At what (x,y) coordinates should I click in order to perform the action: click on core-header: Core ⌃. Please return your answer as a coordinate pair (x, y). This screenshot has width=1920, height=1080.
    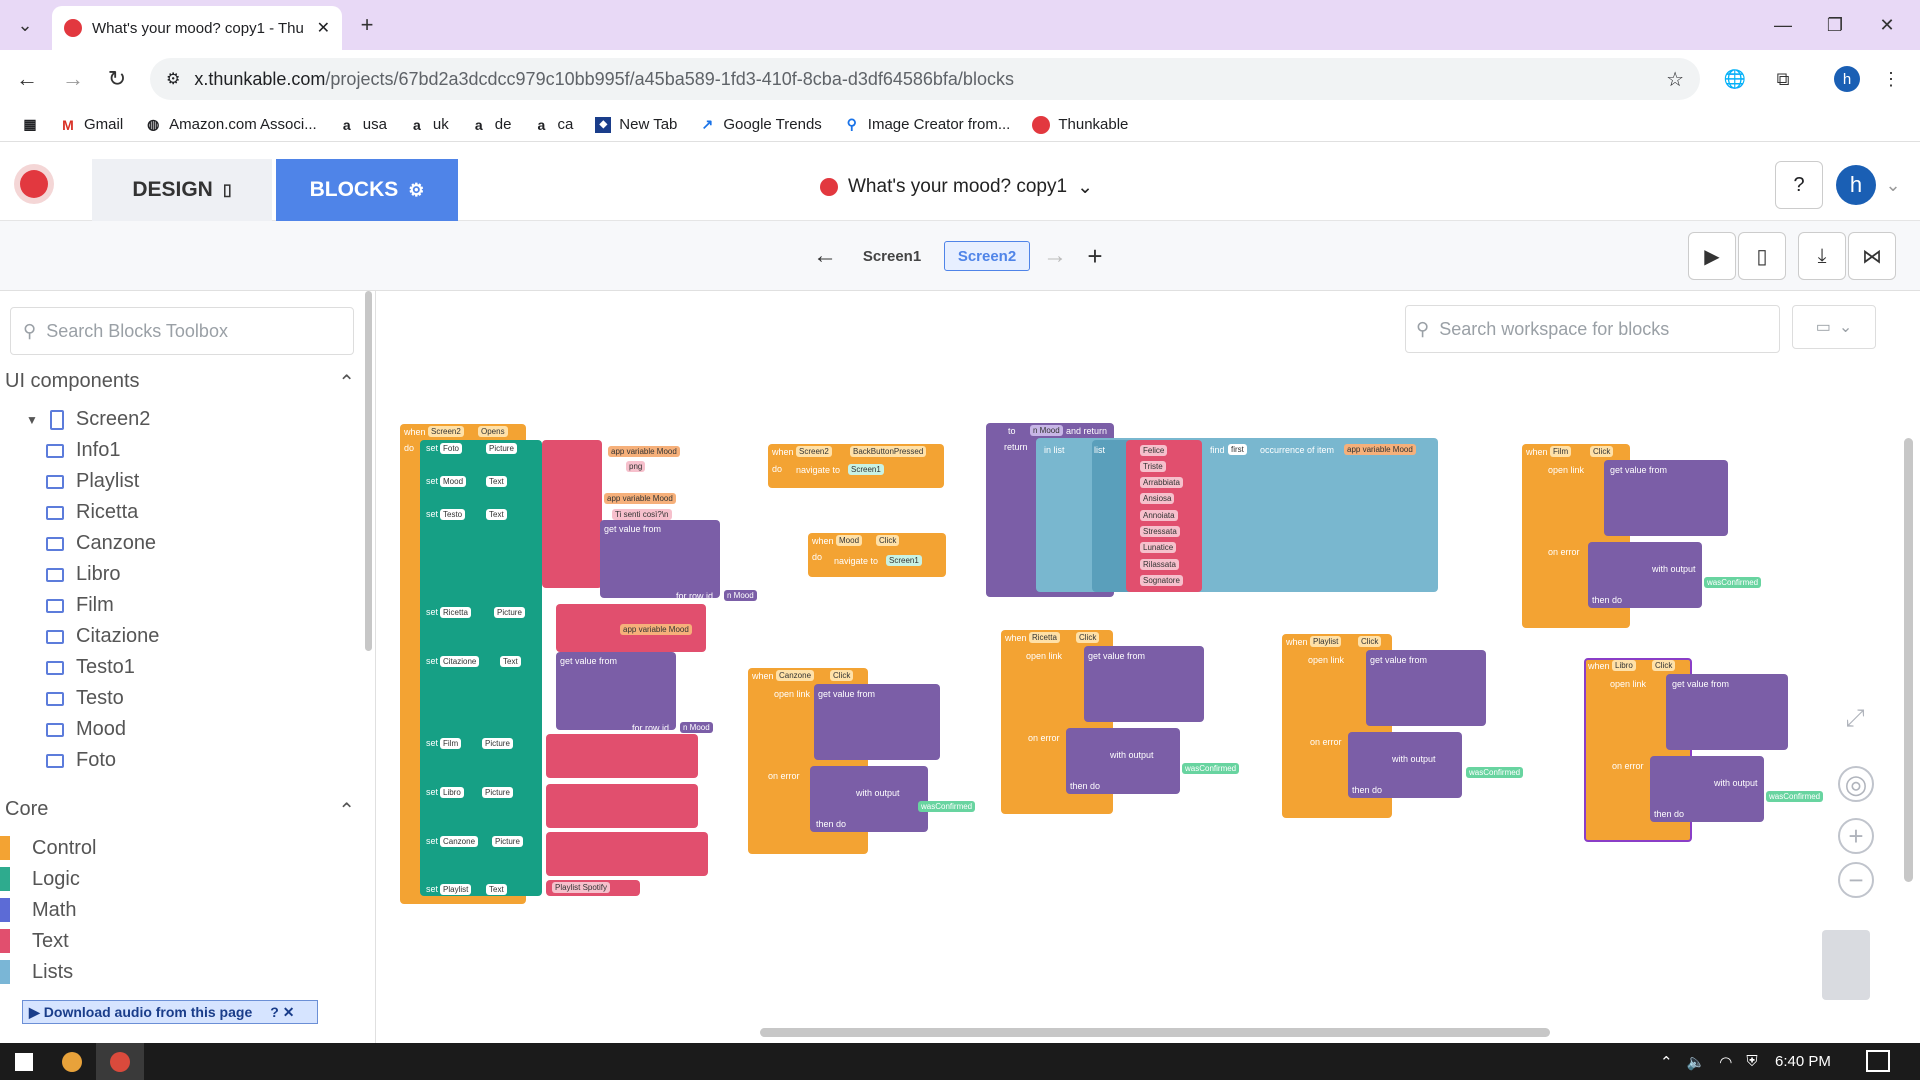
    Looking at the image, I should click on (180, 810).